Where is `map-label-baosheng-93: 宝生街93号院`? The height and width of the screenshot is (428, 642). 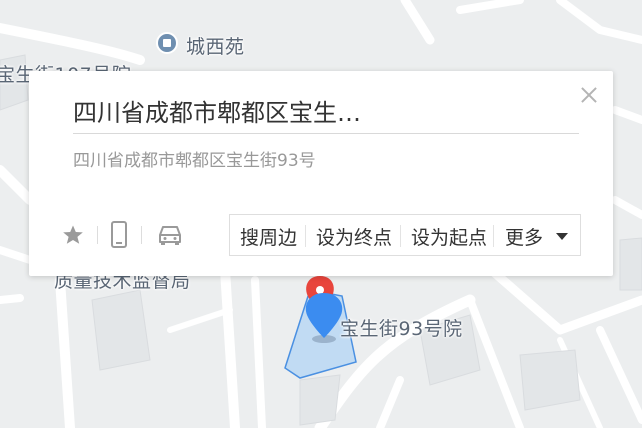 map-label-baosheng-93: 宝生街93号院 is located at coordinates (401, 327).